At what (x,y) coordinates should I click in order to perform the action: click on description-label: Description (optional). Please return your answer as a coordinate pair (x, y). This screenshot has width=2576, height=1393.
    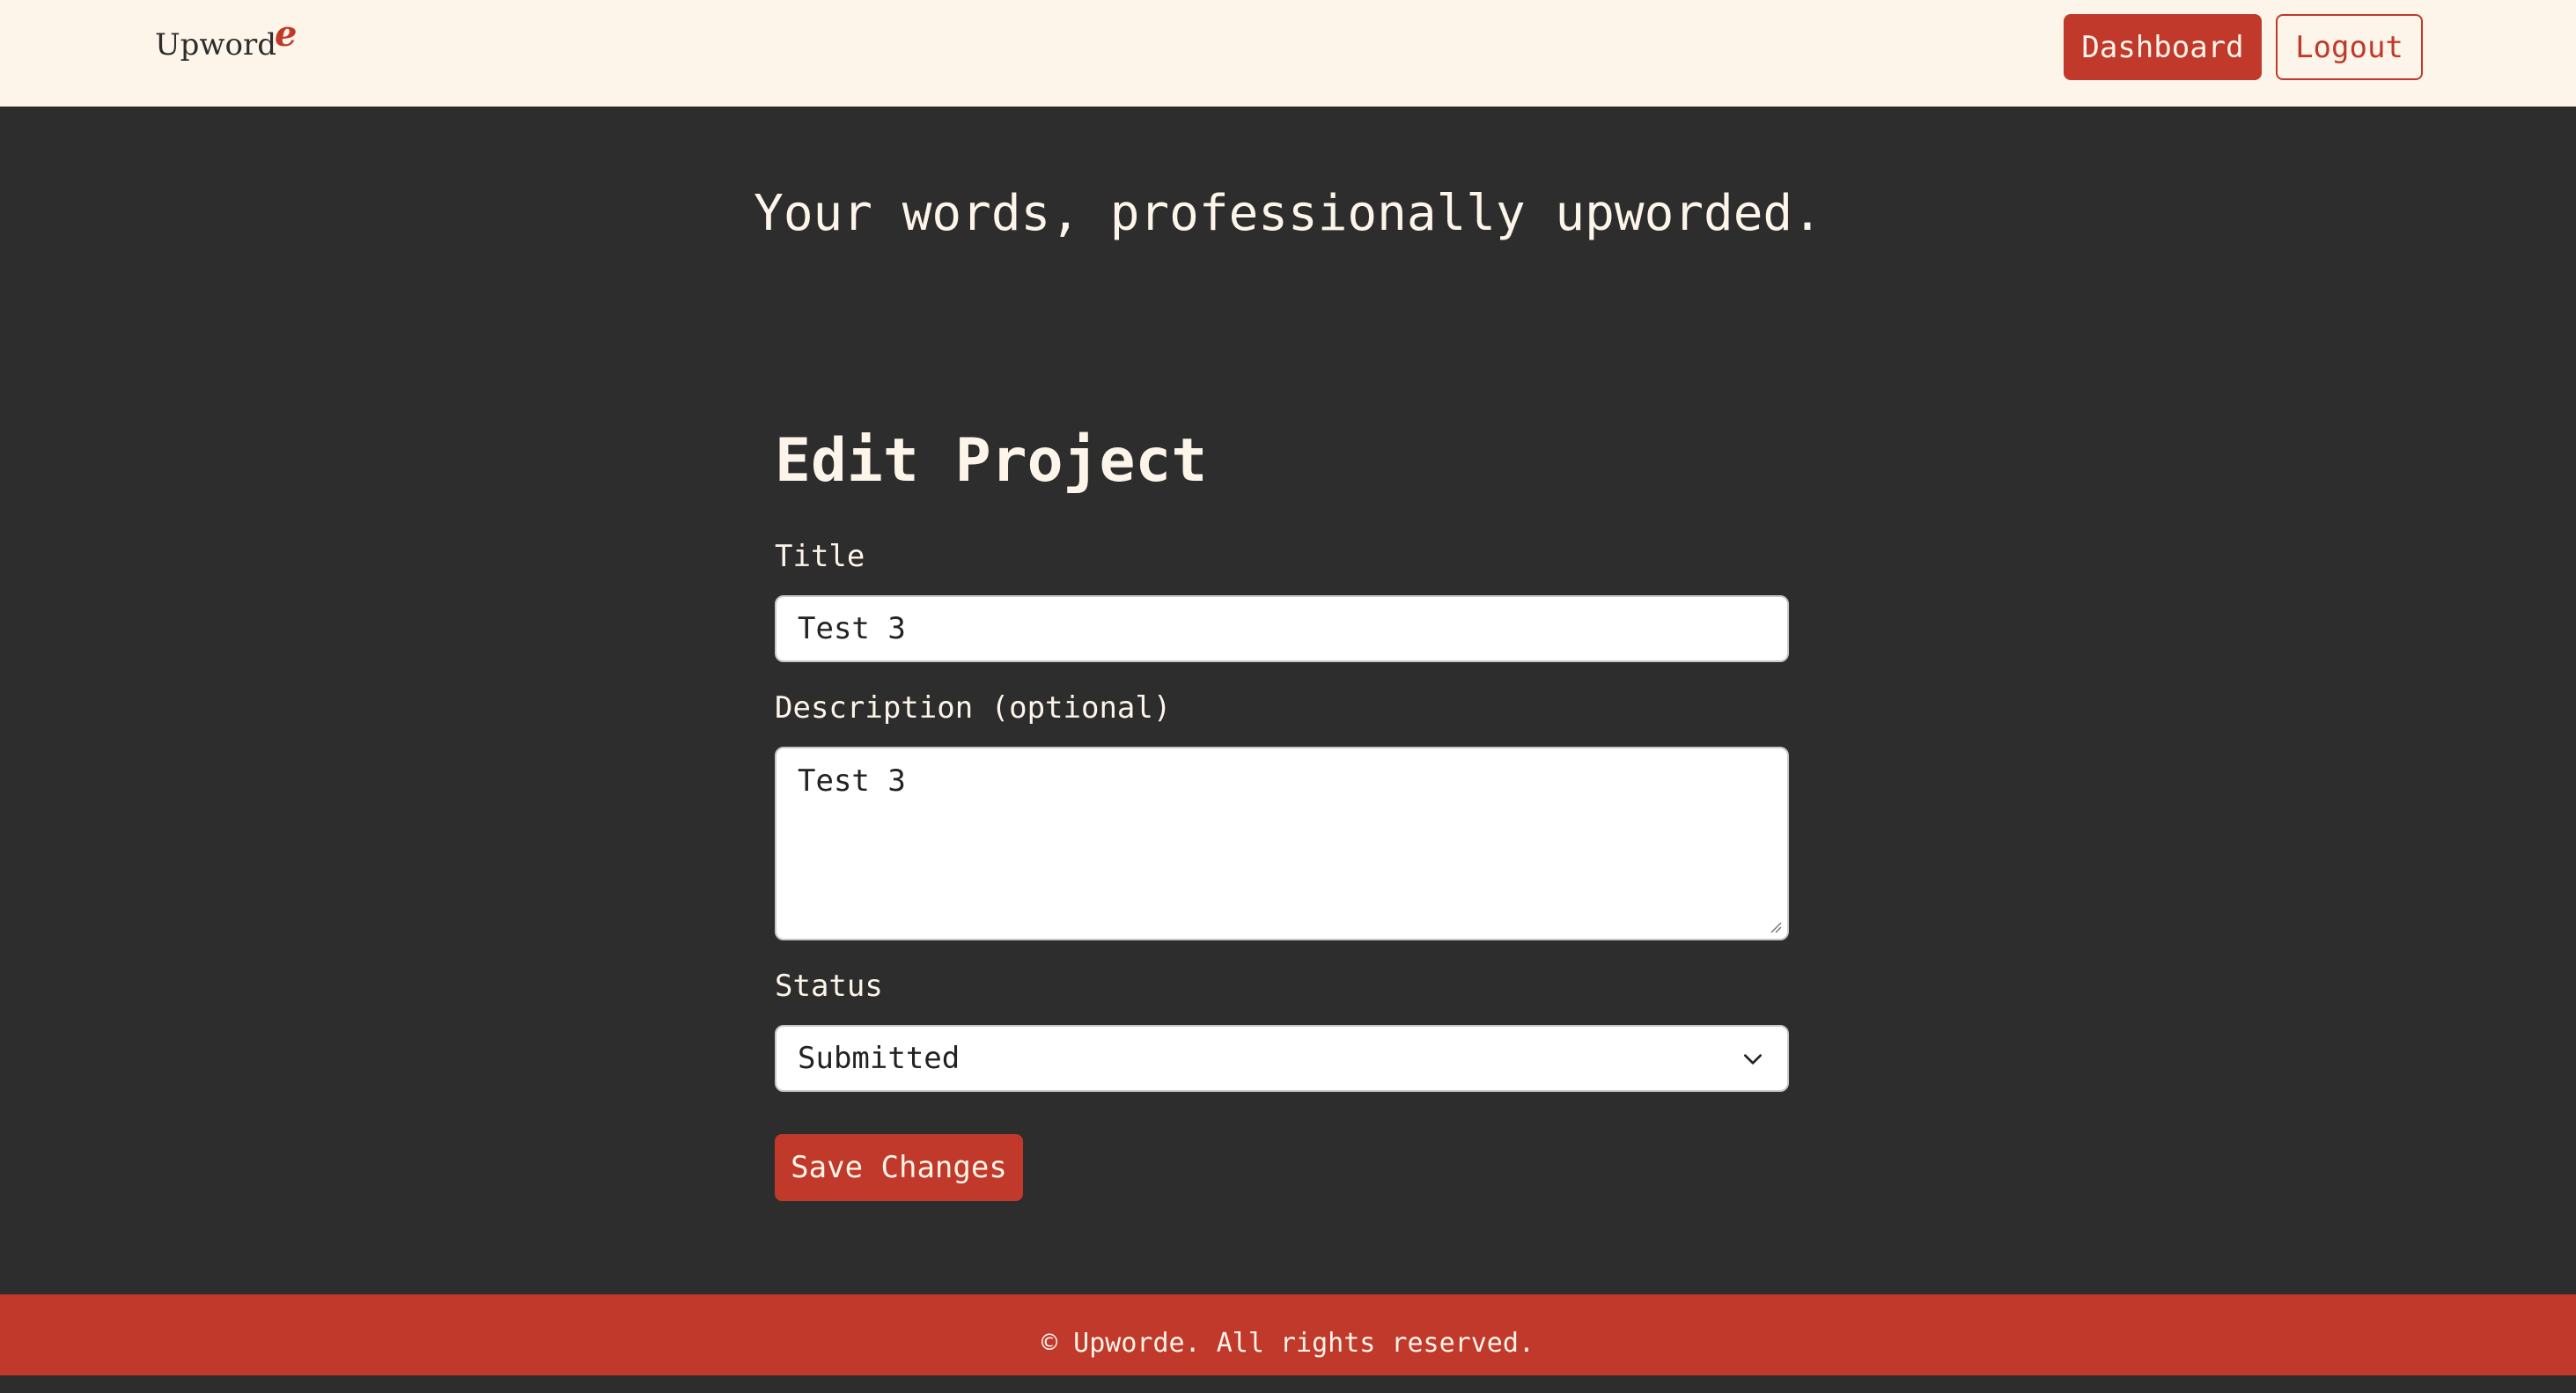
    Looking at the image, I should click on (974, 708).